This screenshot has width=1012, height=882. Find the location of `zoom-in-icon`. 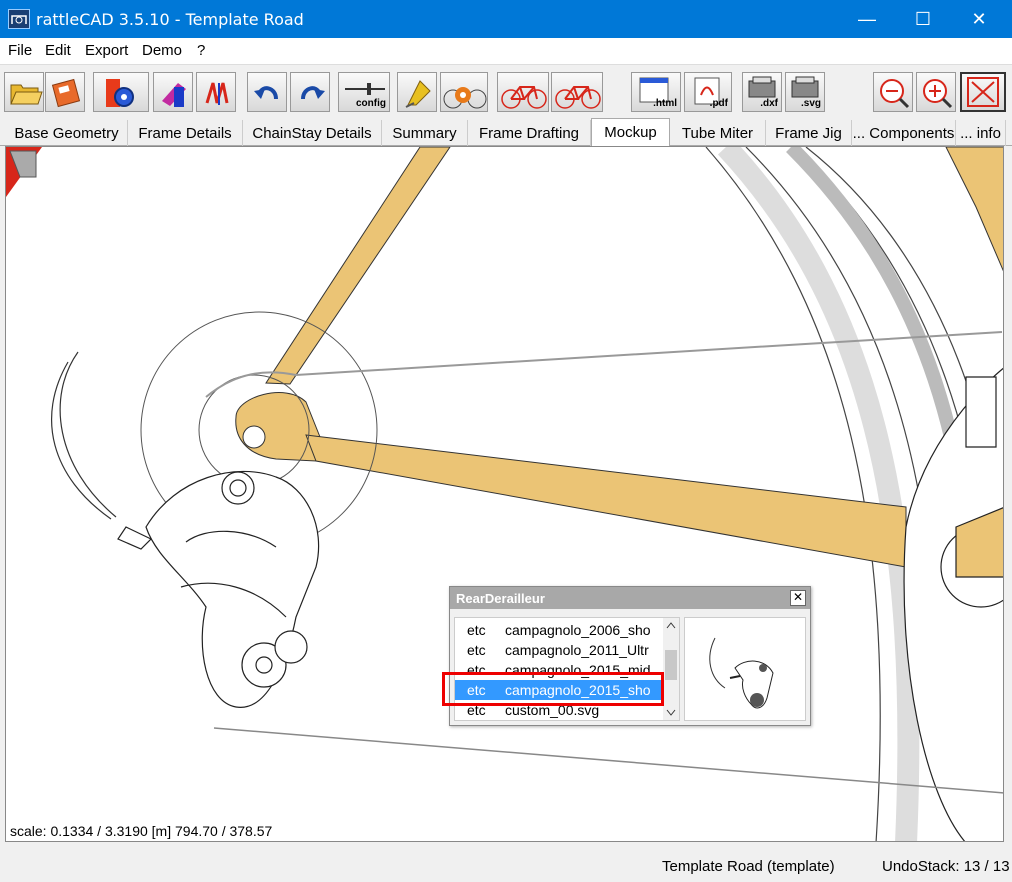

zoom-in-icon is located at coordinates (938, 94).